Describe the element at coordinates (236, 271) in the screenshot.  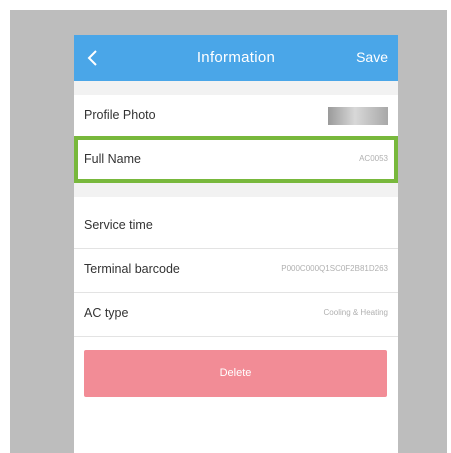
I see `terminal-barcode-row: Terminal barcode P000C000Q1SC0F2B81D263` at that location.